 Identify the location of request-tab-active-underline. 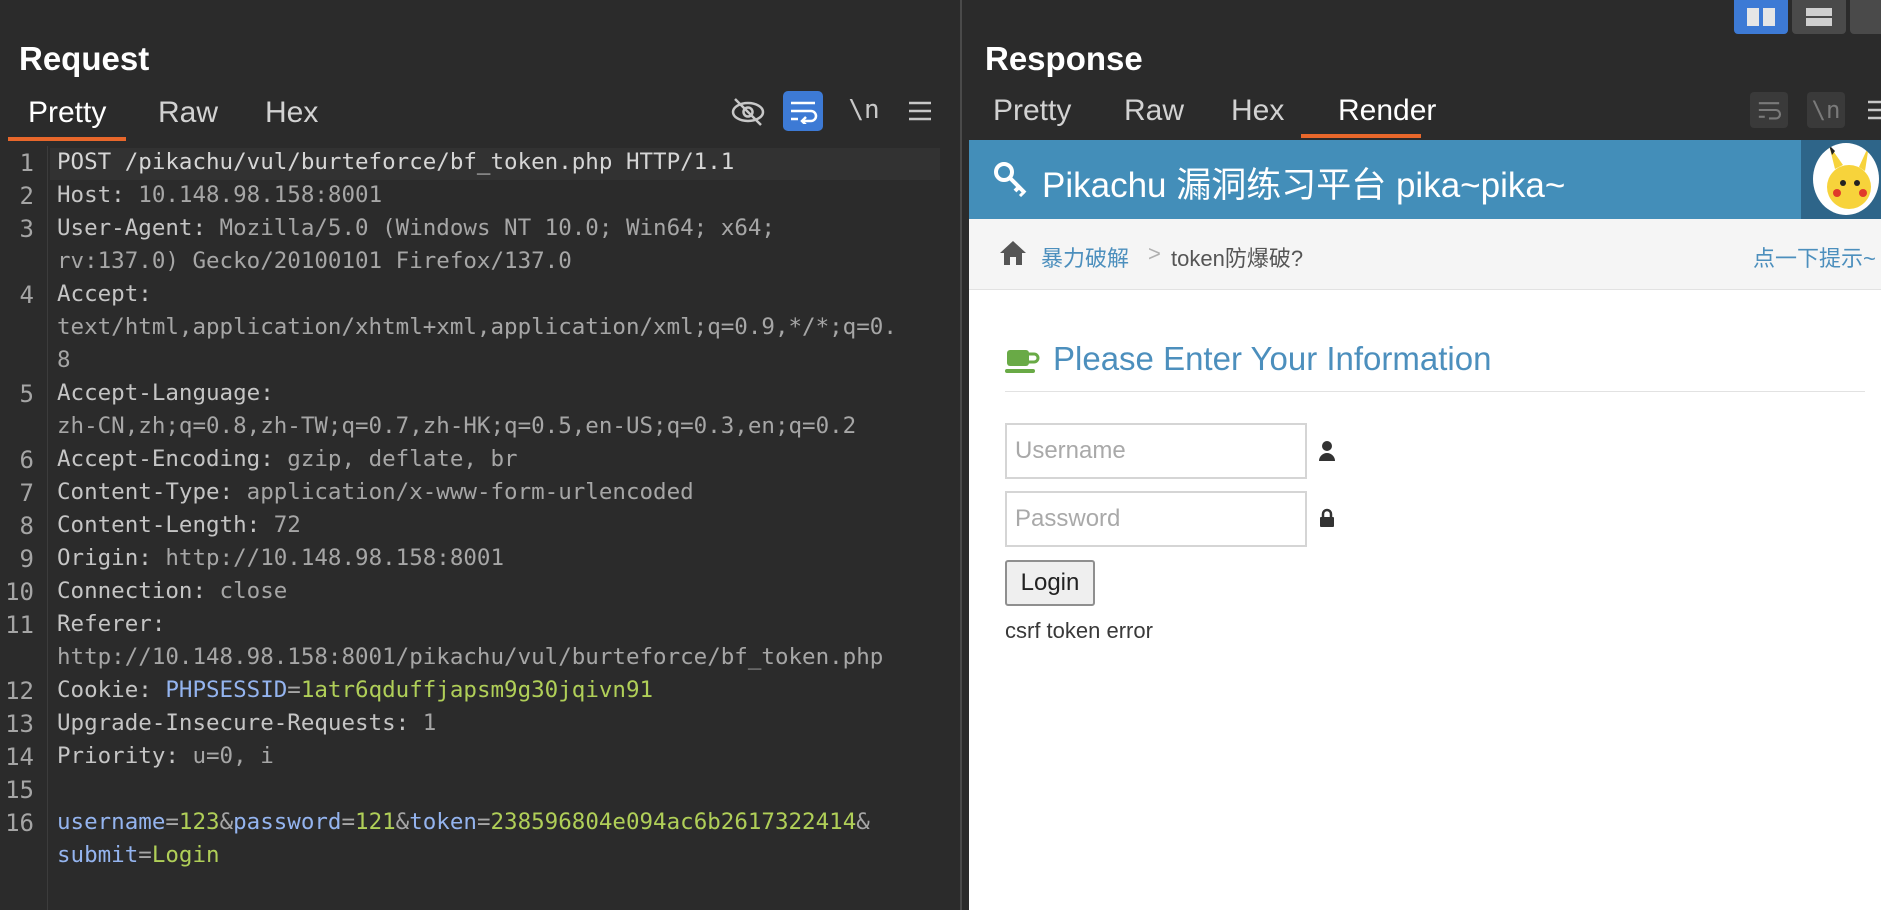
(67, 139).